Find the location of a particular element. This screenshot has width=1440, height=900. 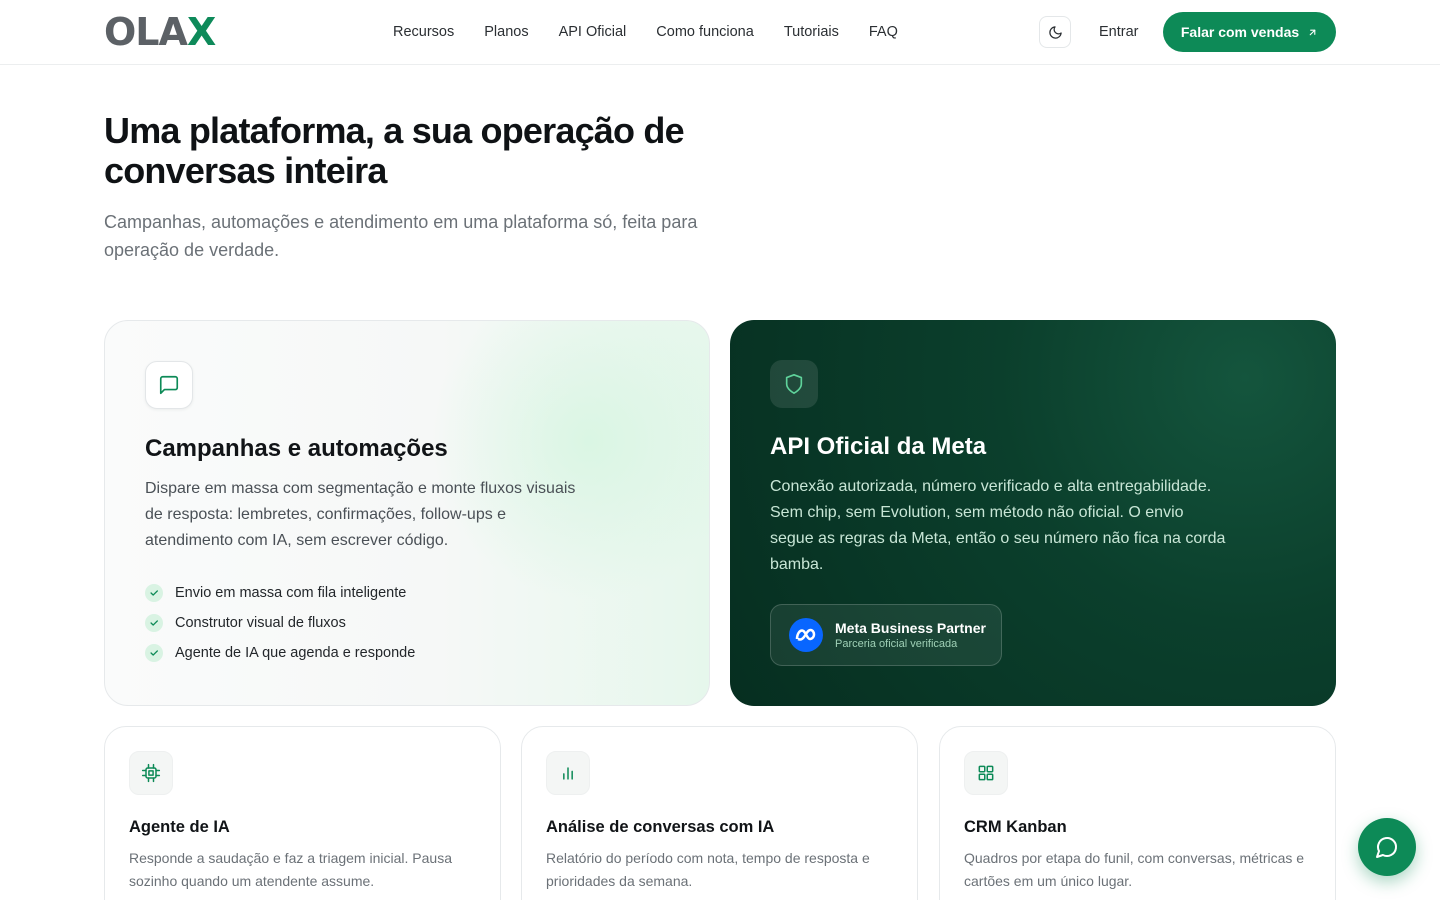

meta-badge-subtitle: Parceria oficial verificada is located at coordinates (896, 644).